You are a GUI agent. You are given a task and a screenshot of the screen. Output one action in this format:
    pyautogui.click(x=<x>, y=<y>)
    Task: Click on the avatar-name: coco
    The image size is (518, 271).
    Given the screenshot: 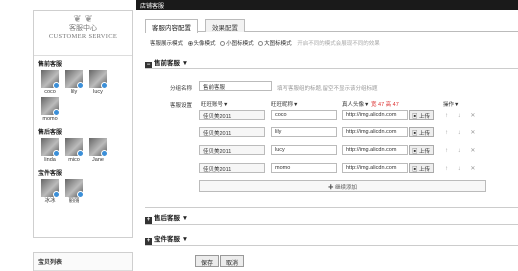 What is the action you would take?
    pyautogui.click(x=50, y=92)
    